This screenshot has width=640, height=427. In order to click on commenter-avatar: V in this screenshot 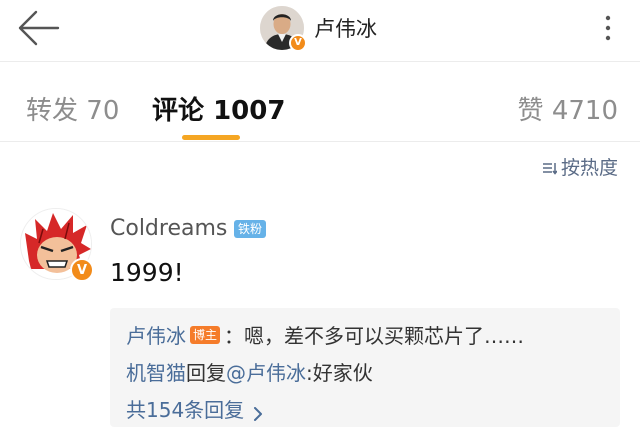, I will do `click(57, 245)`.